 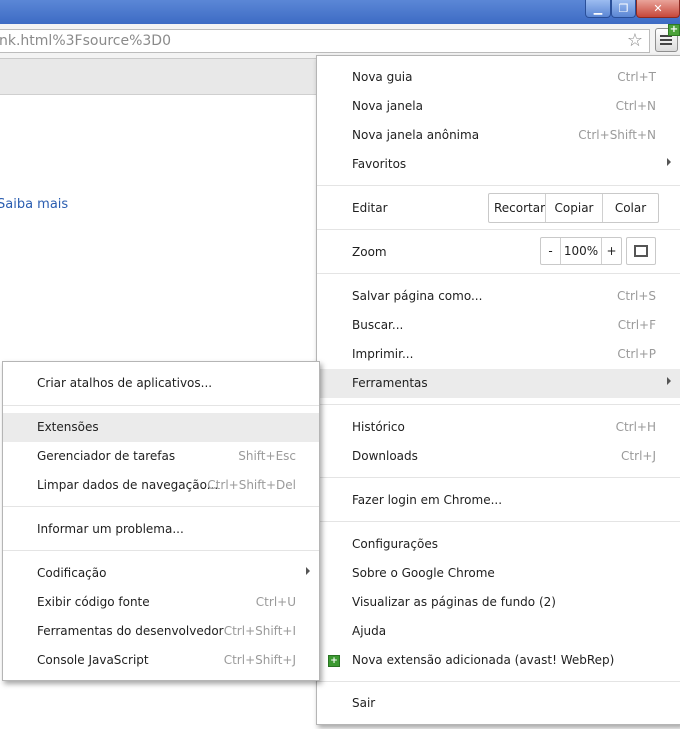 What do you see at coordinates (674, 30) in the screenshot?
I see `extension-badge-icon: +` at bounding box center [674, 30].